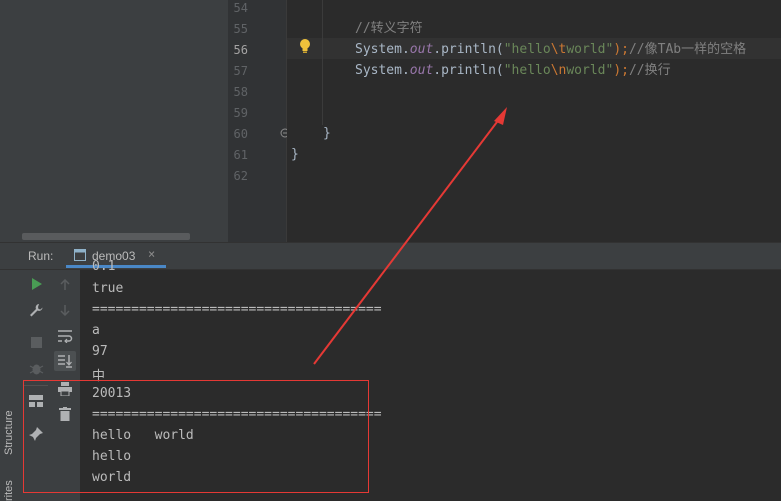 The height and width of the screenshot is (501, 781). What do you see at coordinates (240, 176) in the screenshot?
I see `line-number: 62` at bounding box center [240, 176].